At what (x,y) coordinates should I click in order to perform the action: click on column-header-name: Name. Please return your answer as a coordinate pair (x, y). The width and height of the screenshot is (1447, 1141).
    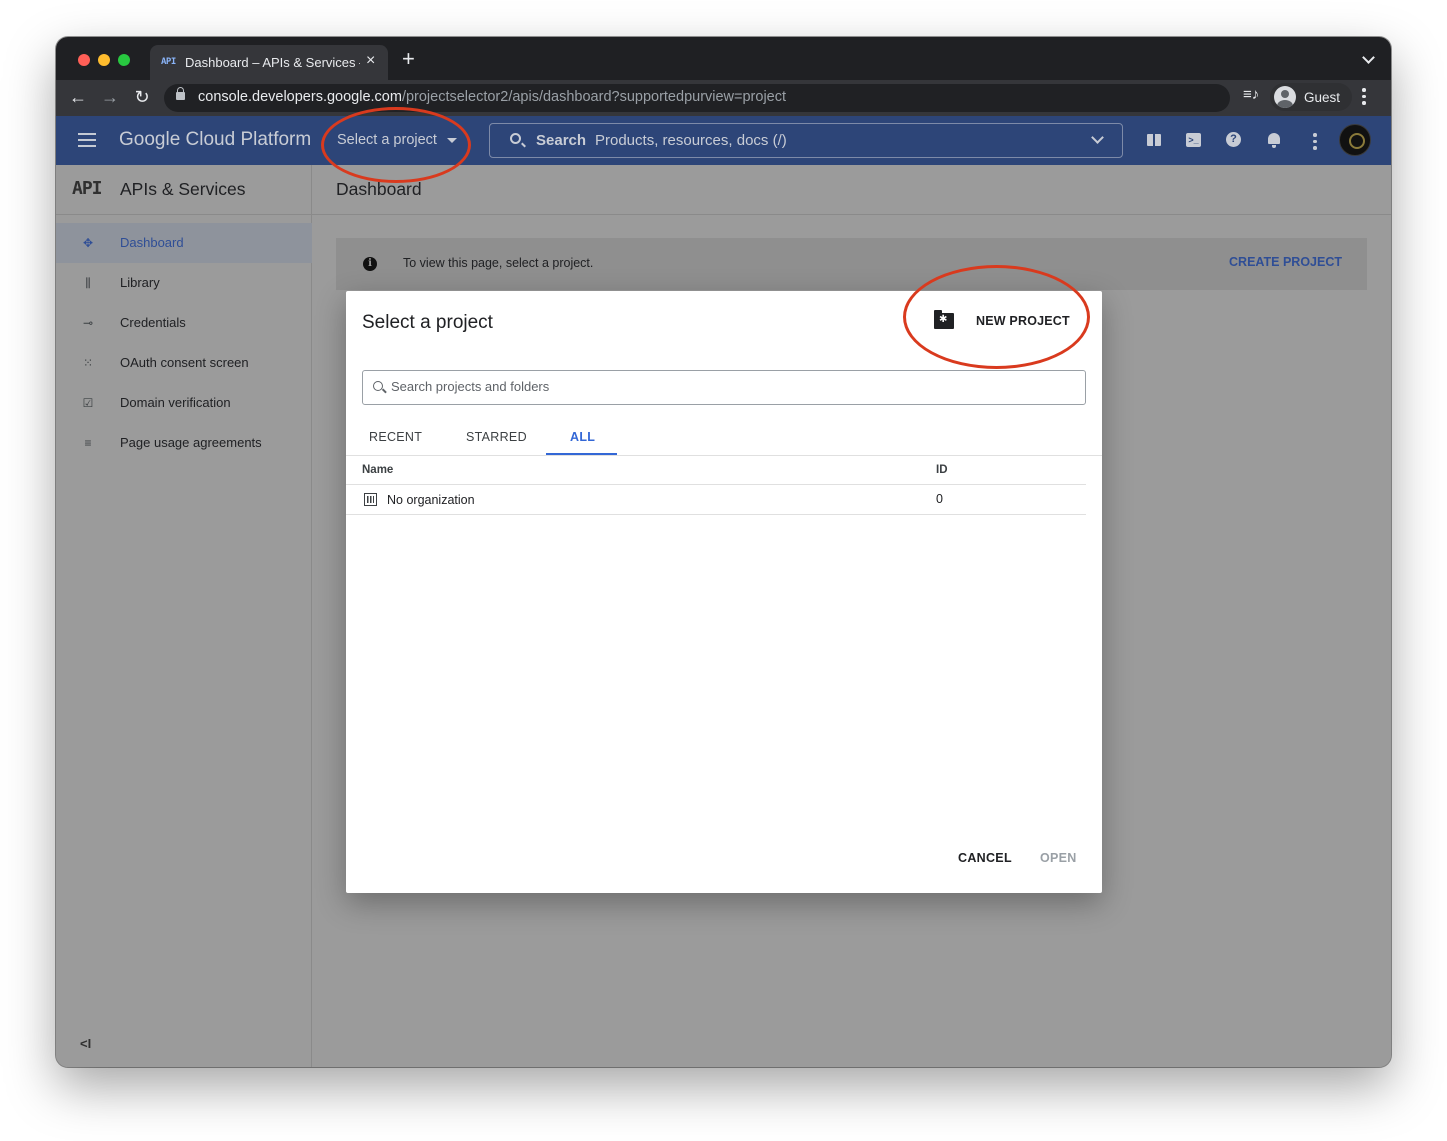
    Looking at the image, I should click on (377, 470).